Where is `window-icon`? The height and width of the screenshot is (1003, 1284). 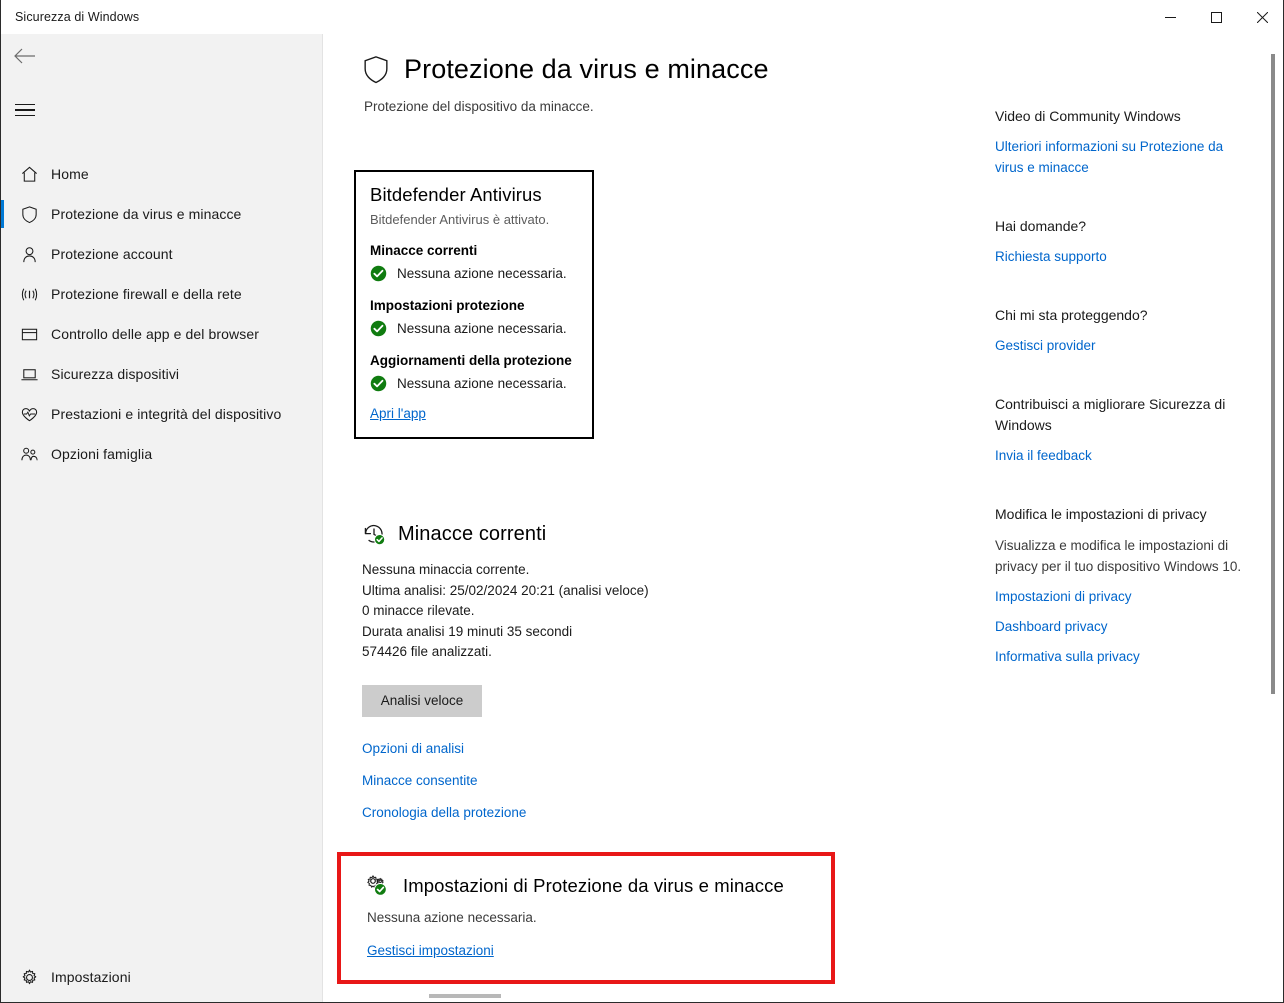
window-icon is located at coordinates (29, 334).